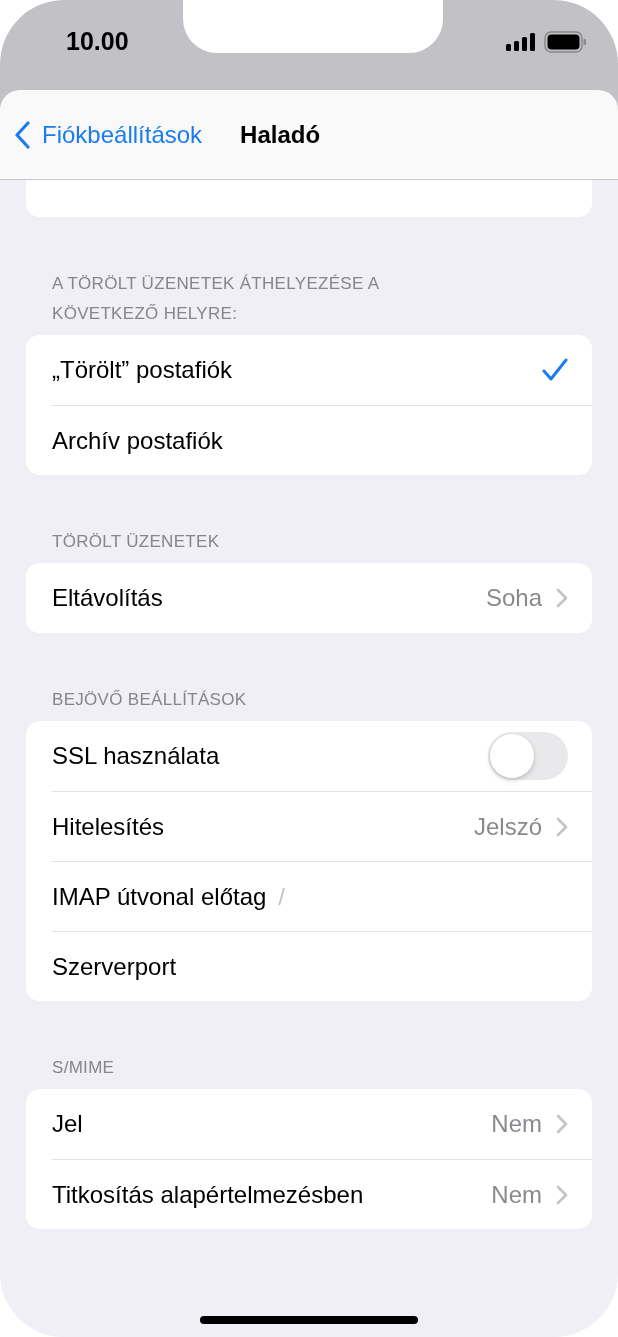 This screenshot has height=1337, width=618. Describe the element at coordinates (149, 700) in the screenshot. I see `section-header: BEJÖVŐ BEÁLLÍTÁSOK` at that location.